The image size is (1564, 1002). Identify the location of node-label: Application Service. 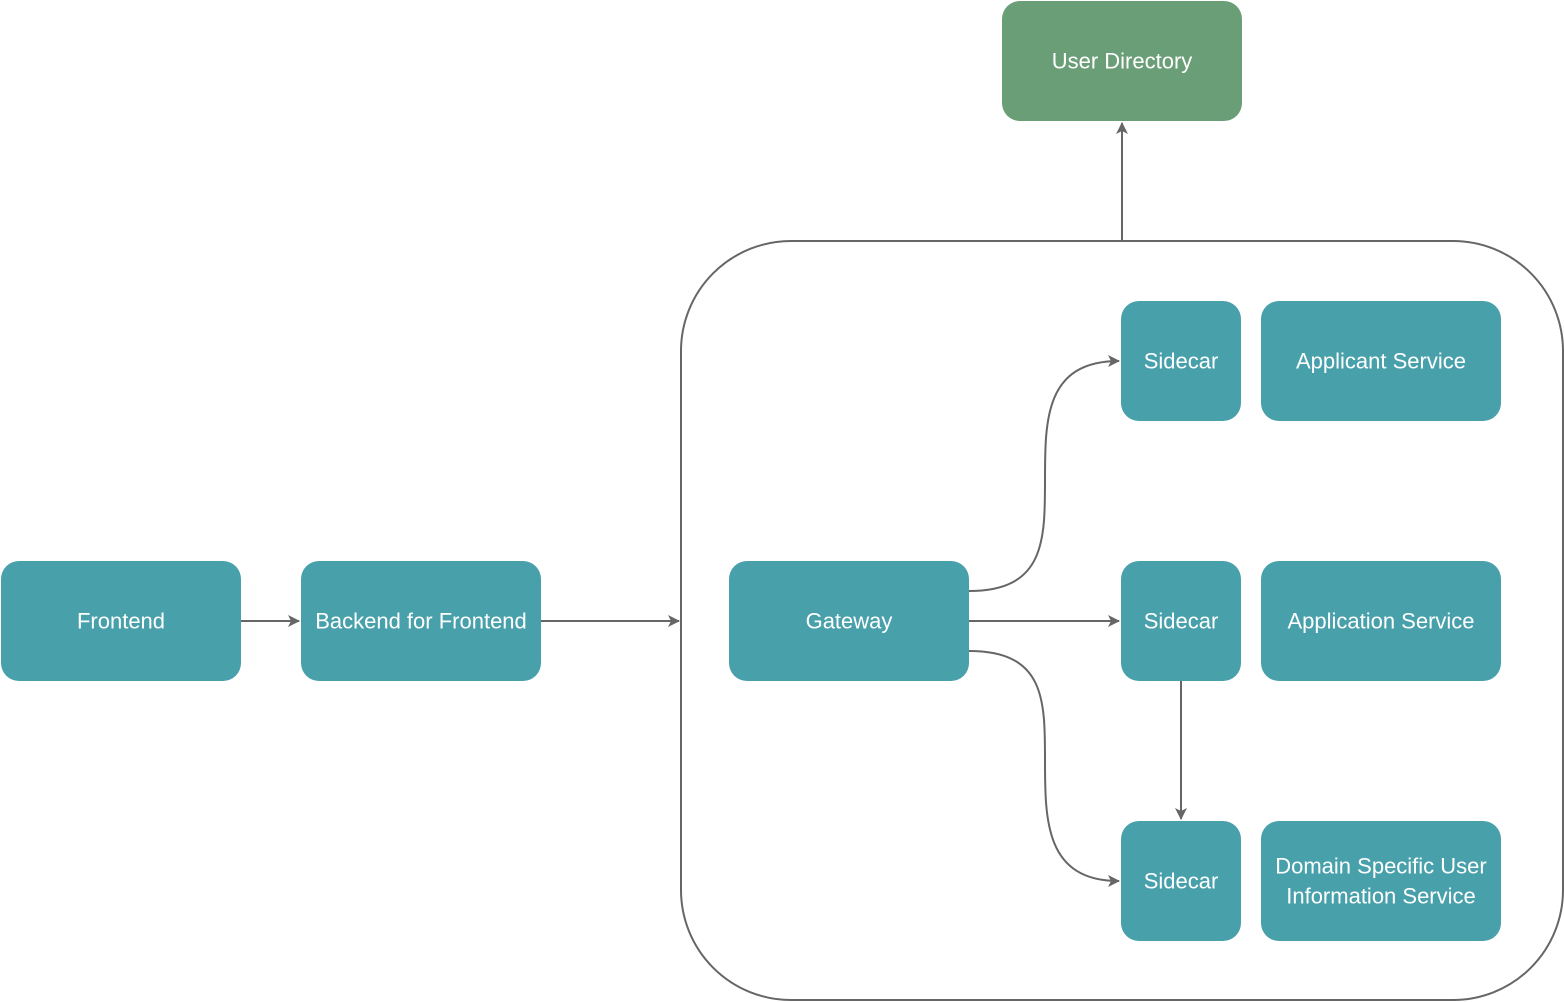
(1380, 621).